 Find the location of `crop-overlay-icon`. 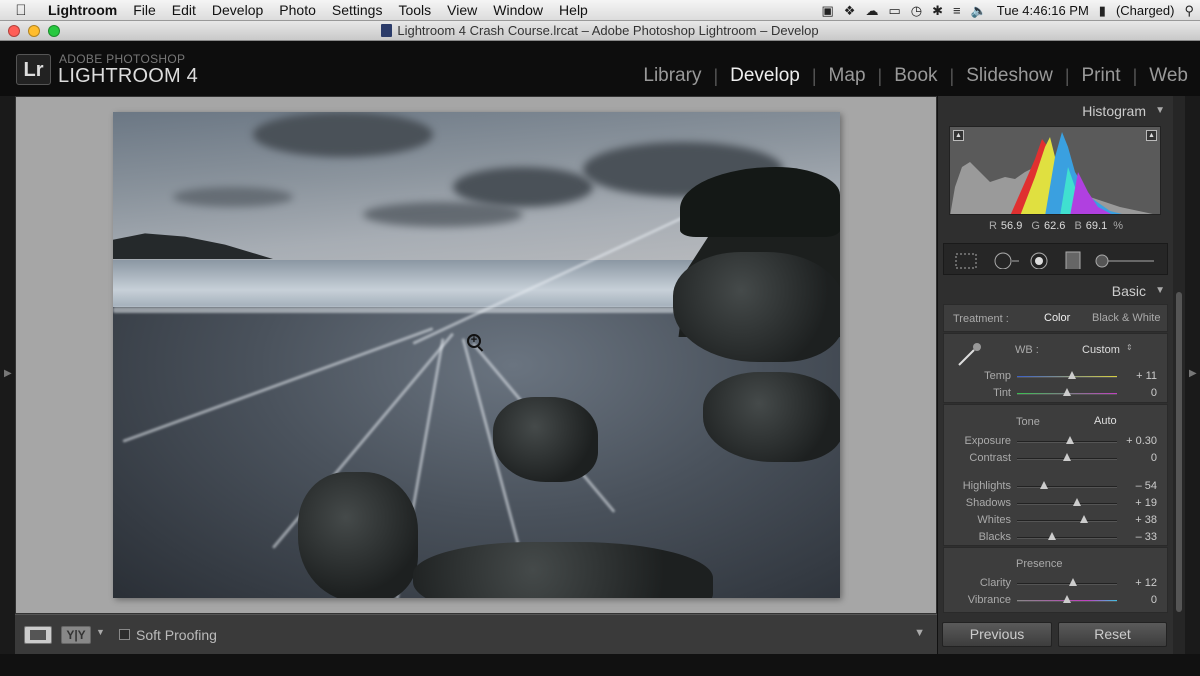

crop-overlay-icon is located at coordinates (967, 260).